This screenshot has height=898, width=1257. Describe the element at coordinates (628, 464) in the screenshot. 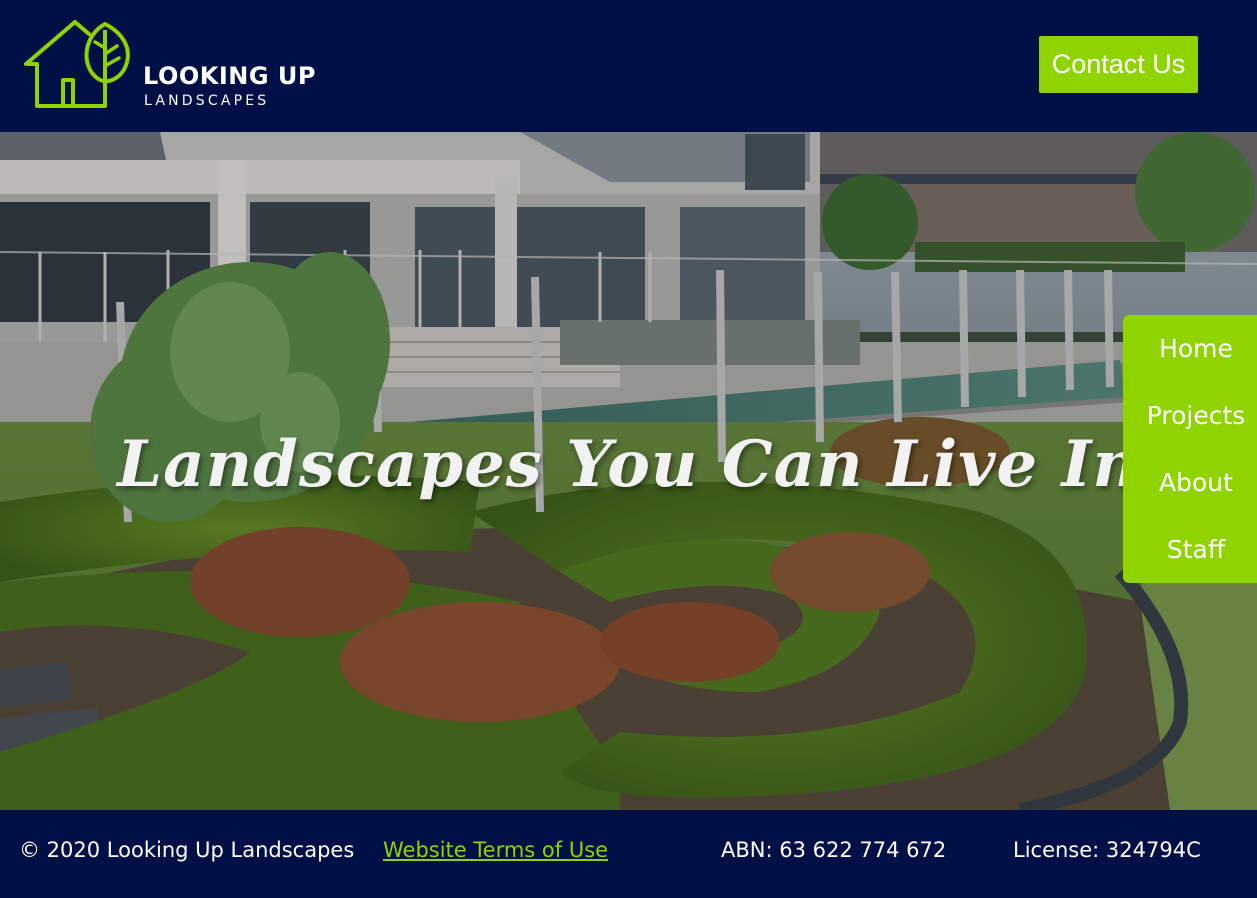

I see `hero-tagline: Landscapes You Can Live In` at that location.